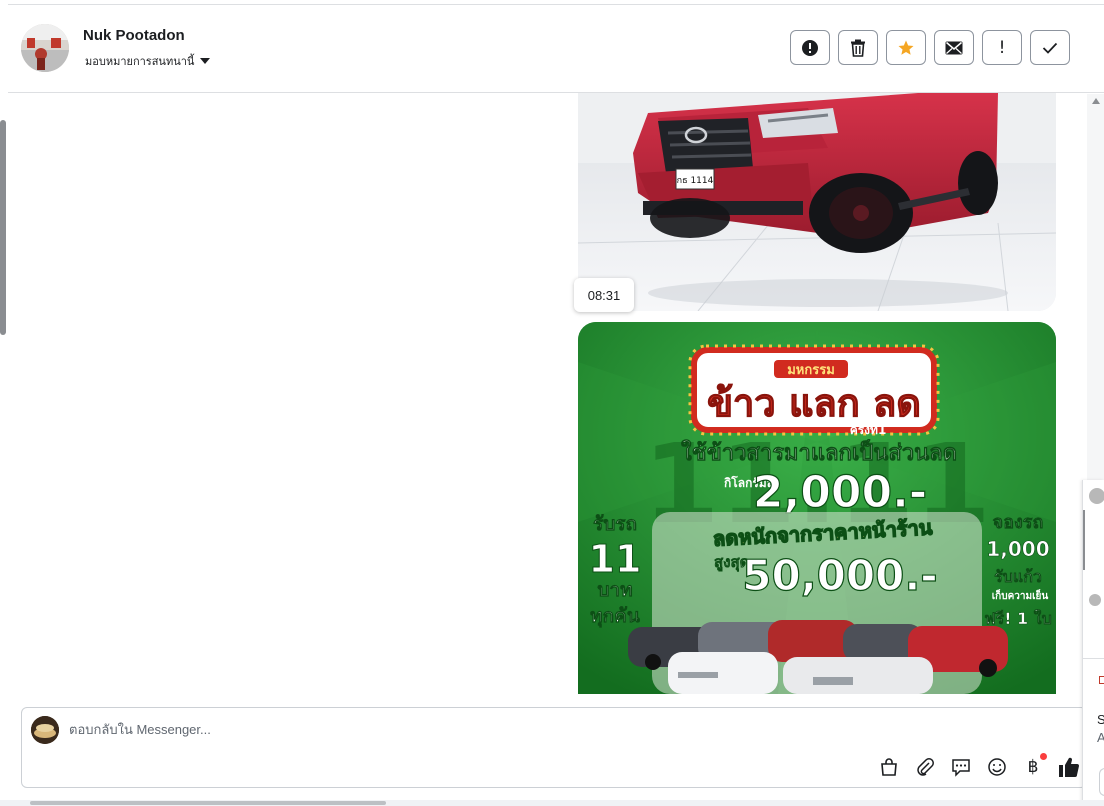 The height and width of the screenshot is (806, 1104). Describe the element at coordinates (695, 181) in the screenshot. I see `license-plate: กธ 1114` at that location.